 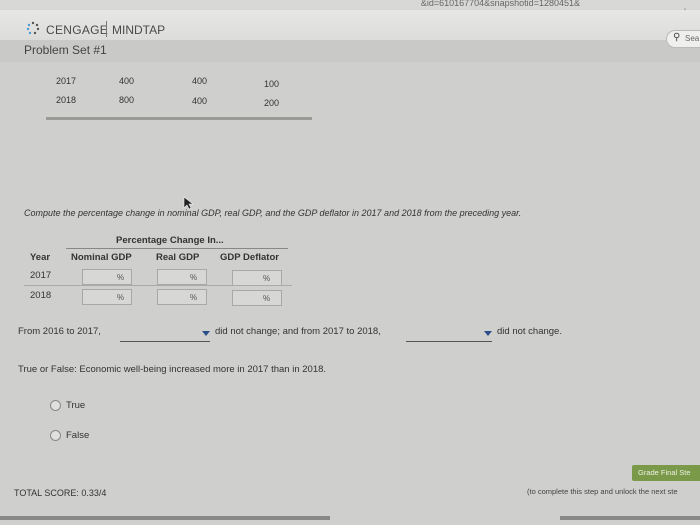 I want to click on app-header: CENGAGE MINDTAP, so click(x=350, y=25).